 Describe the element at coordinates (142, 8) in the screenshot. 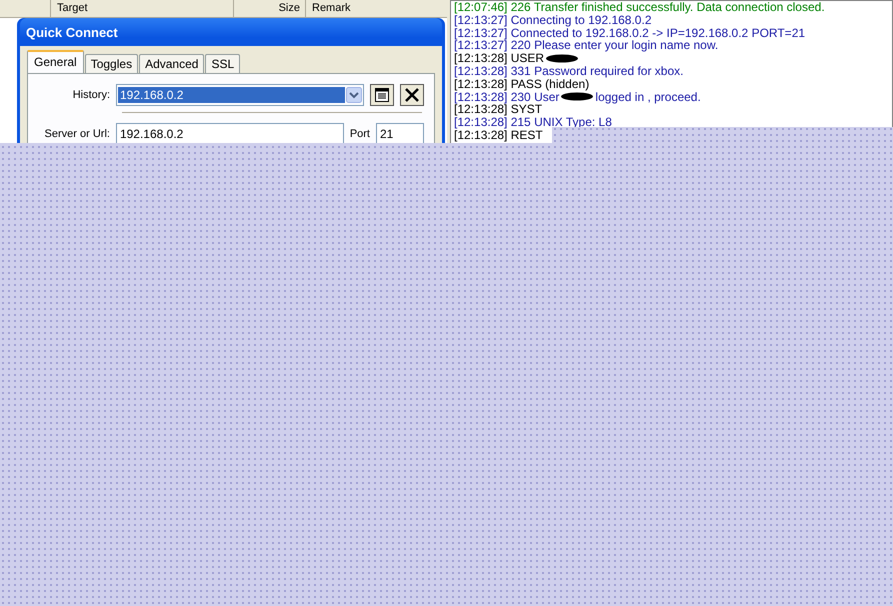

I see `column-header: Target` at that location.